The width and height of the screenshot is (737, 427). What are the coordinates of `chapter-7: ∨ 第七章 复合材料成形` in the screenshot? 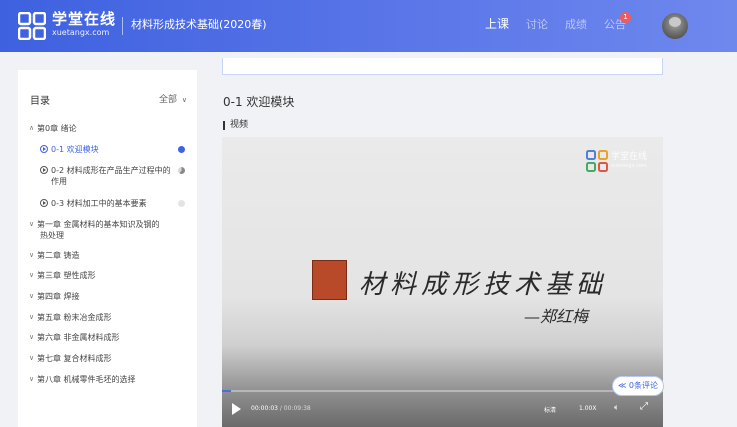 It's located at (109, 358).